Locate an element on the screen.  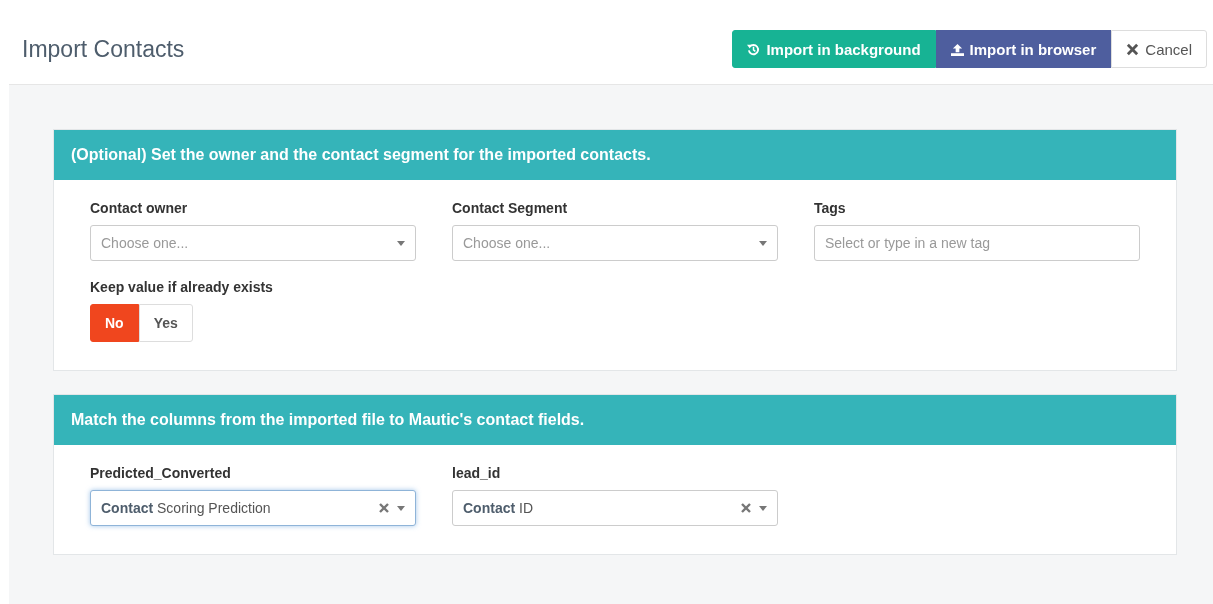
cancel-button: Cancel is located at coordinates (1159, 49).